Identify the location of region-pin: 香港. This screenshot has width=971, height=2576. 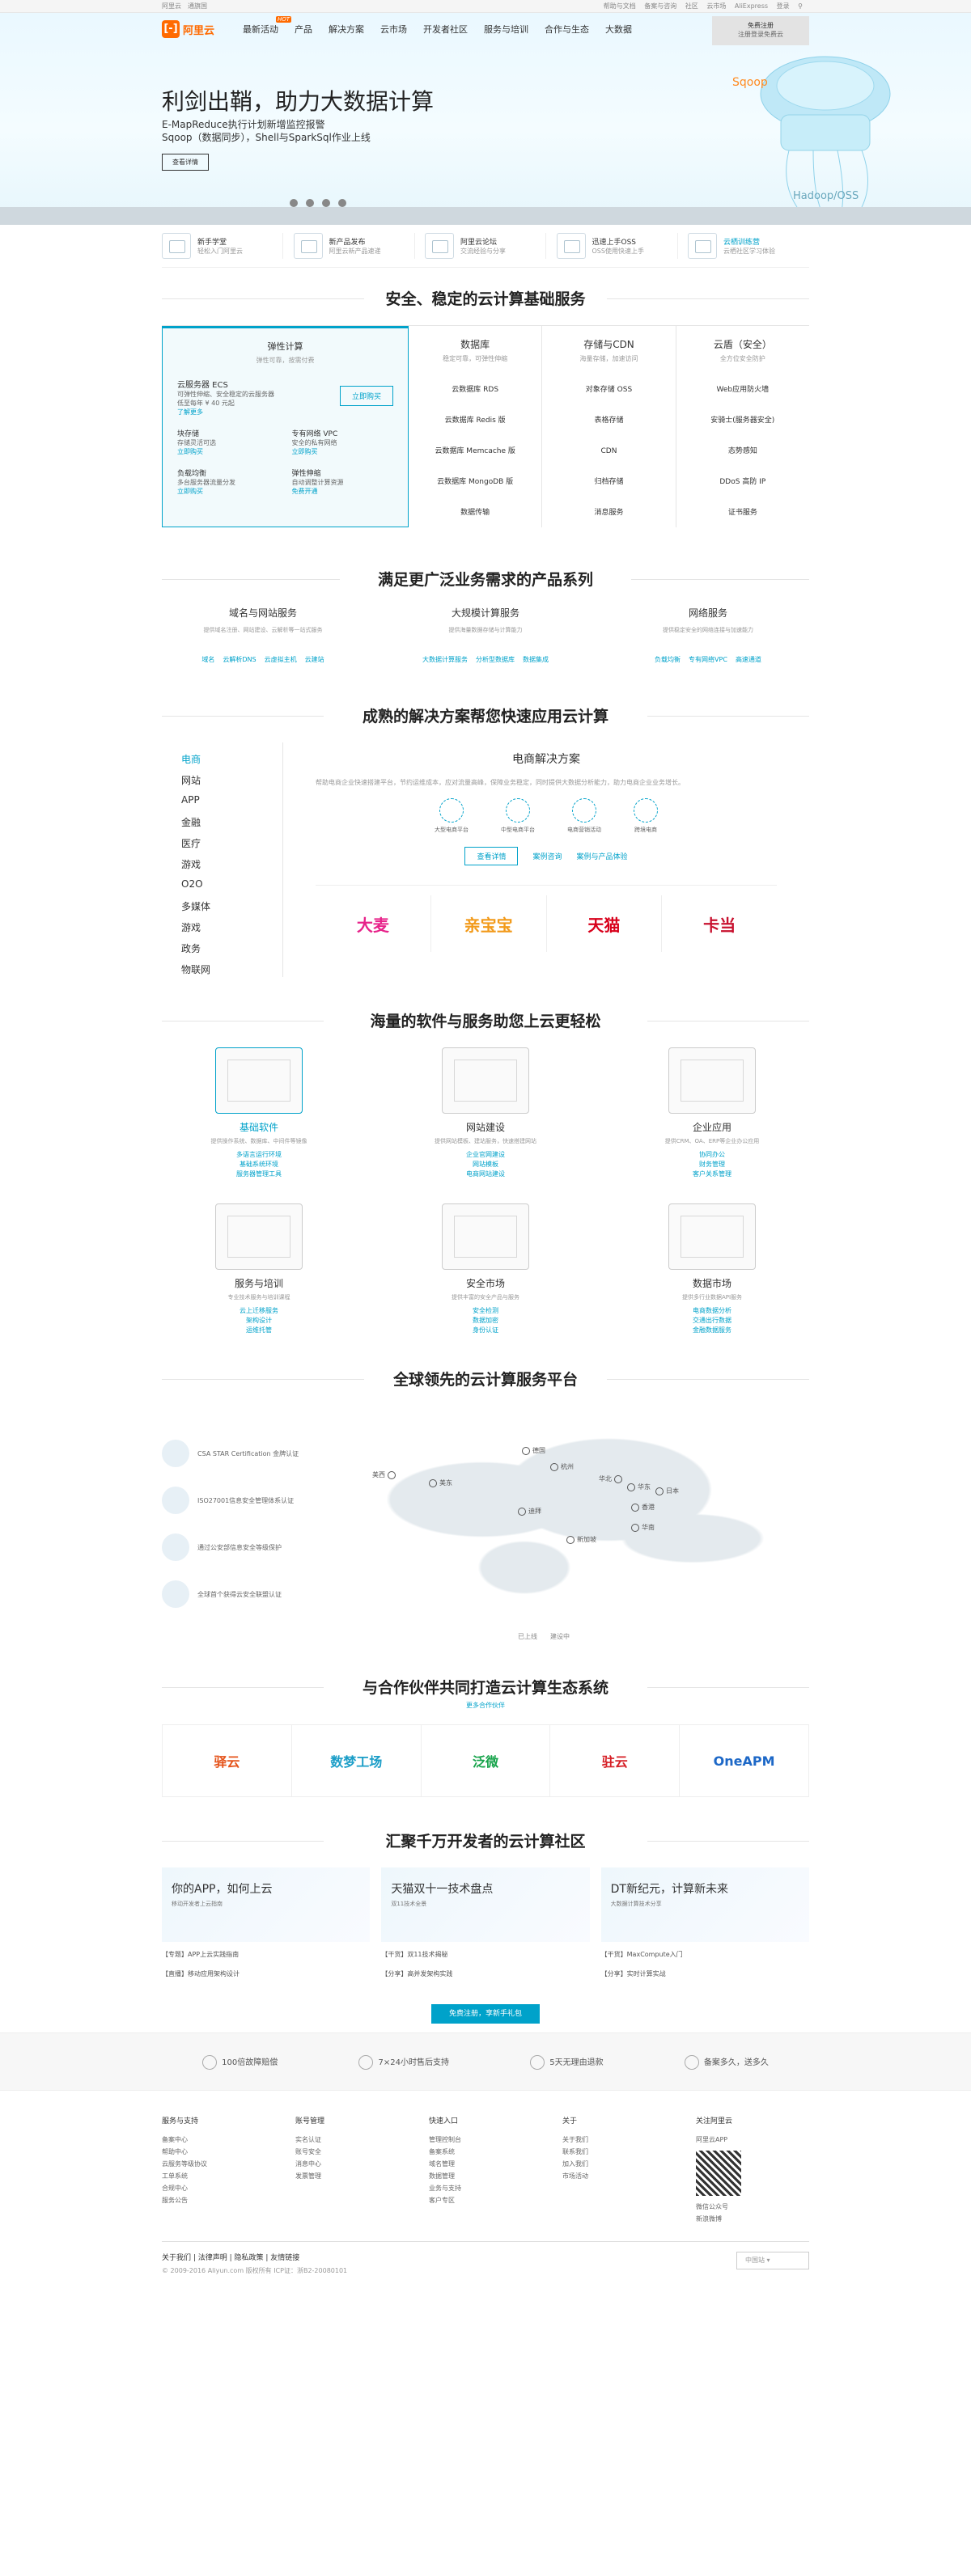
(643, 1508).